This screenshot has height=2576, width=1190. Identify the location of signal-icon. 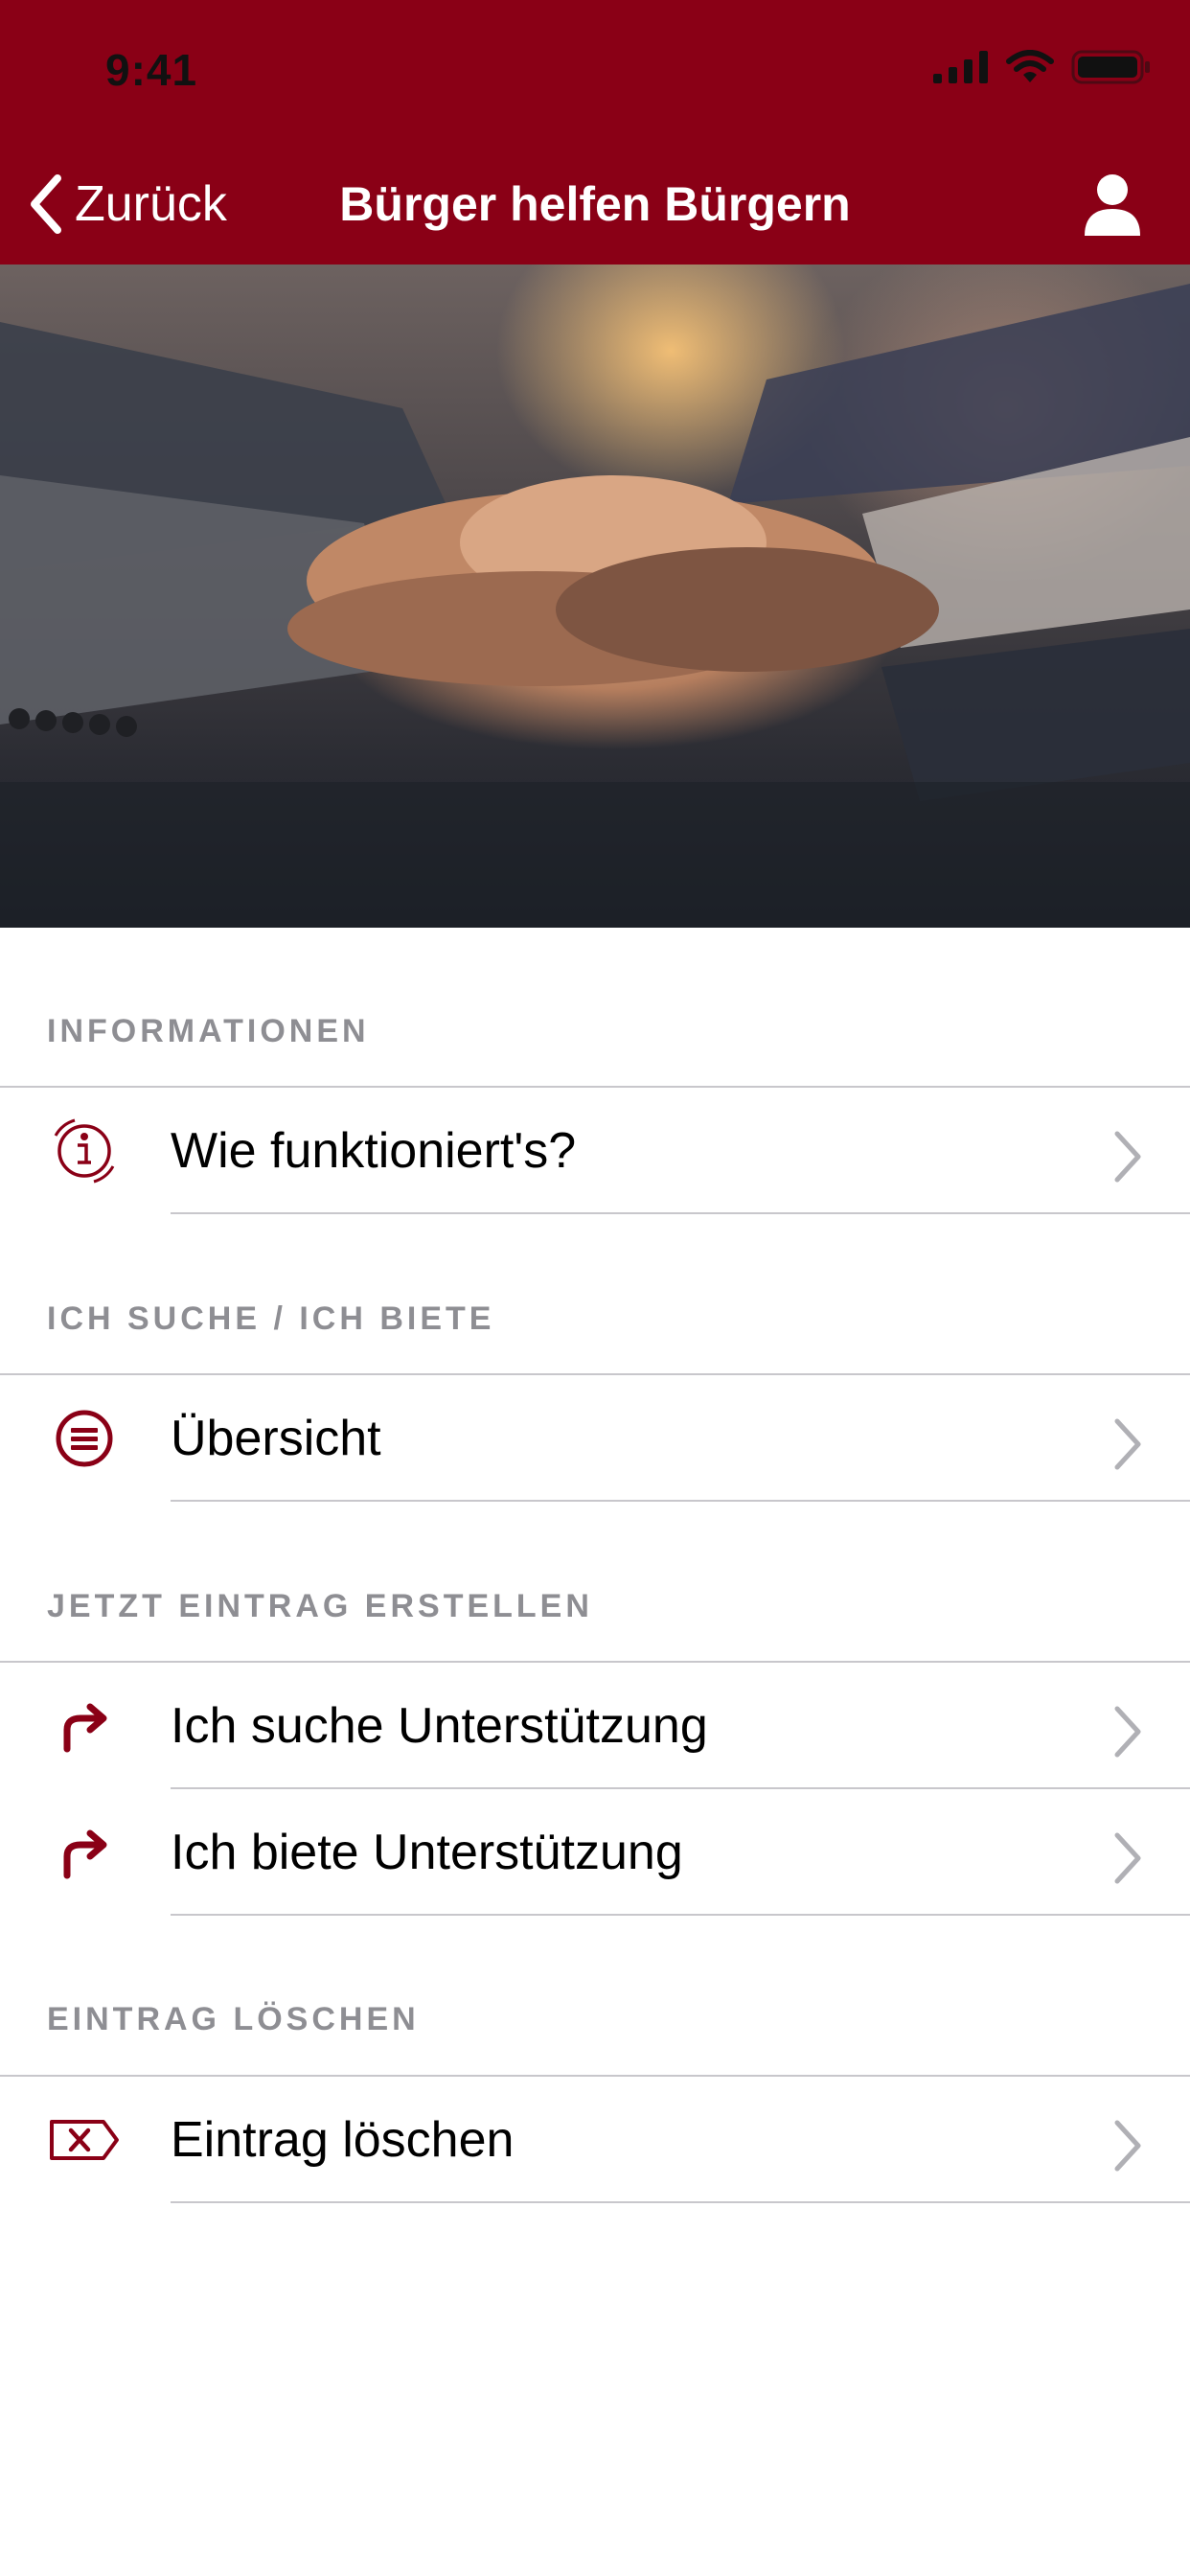
(961, 67).